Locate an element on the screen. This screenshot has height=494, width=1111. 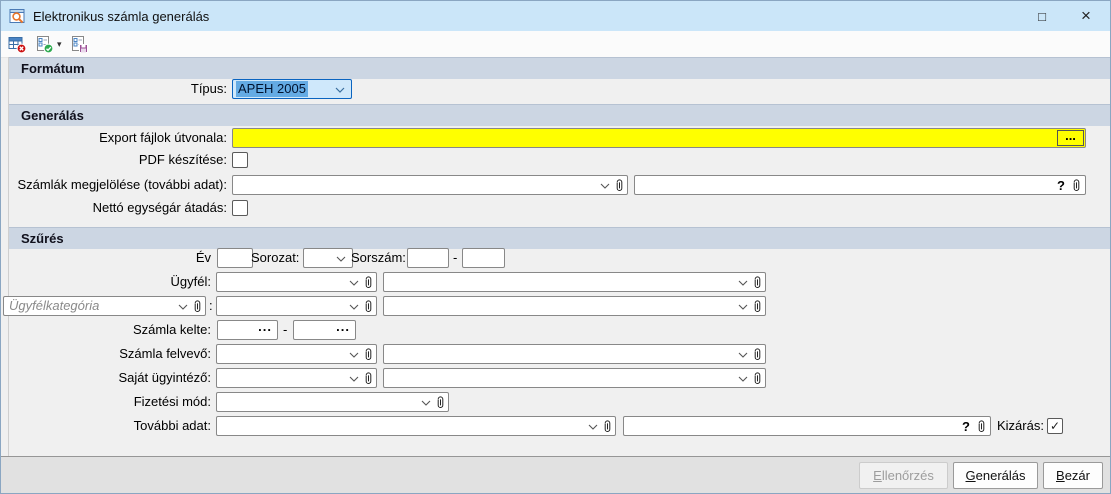
export-cancel-icon is located at coordinates (17, 44).